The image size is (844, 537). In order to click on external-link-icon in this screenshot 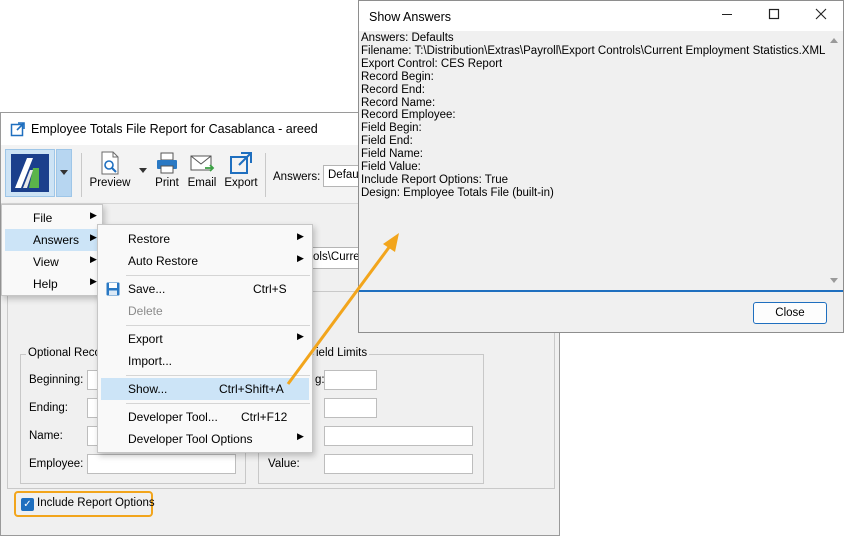, I will do `click(17, 129)`.